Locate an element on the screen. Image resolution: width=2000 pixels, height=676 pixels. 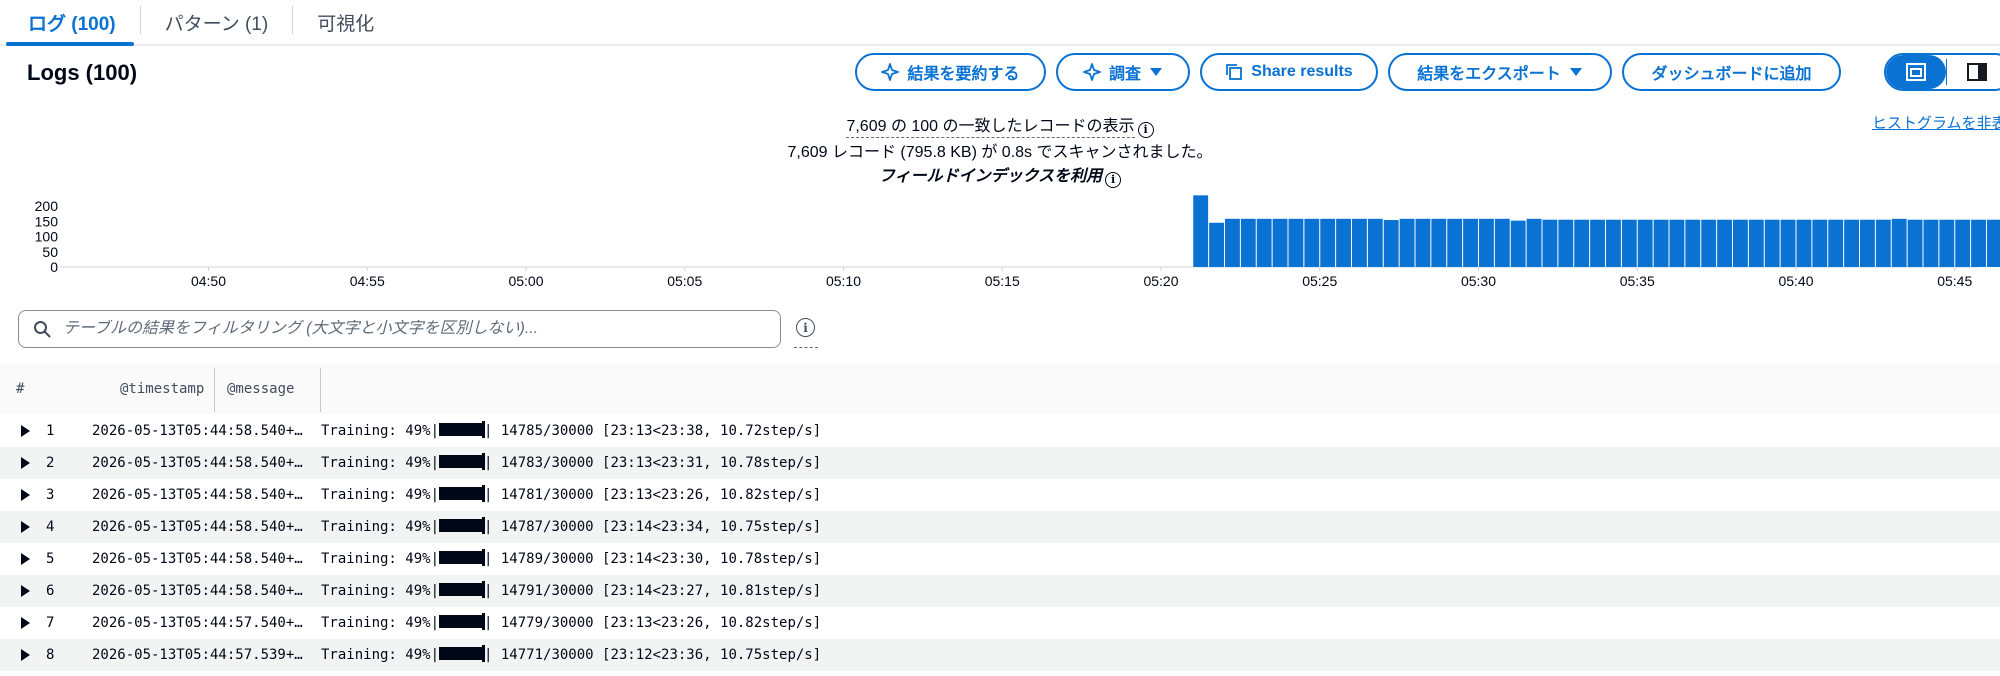
export-results-button: 結果をエクスポート is located at coordinates (1500, 72).